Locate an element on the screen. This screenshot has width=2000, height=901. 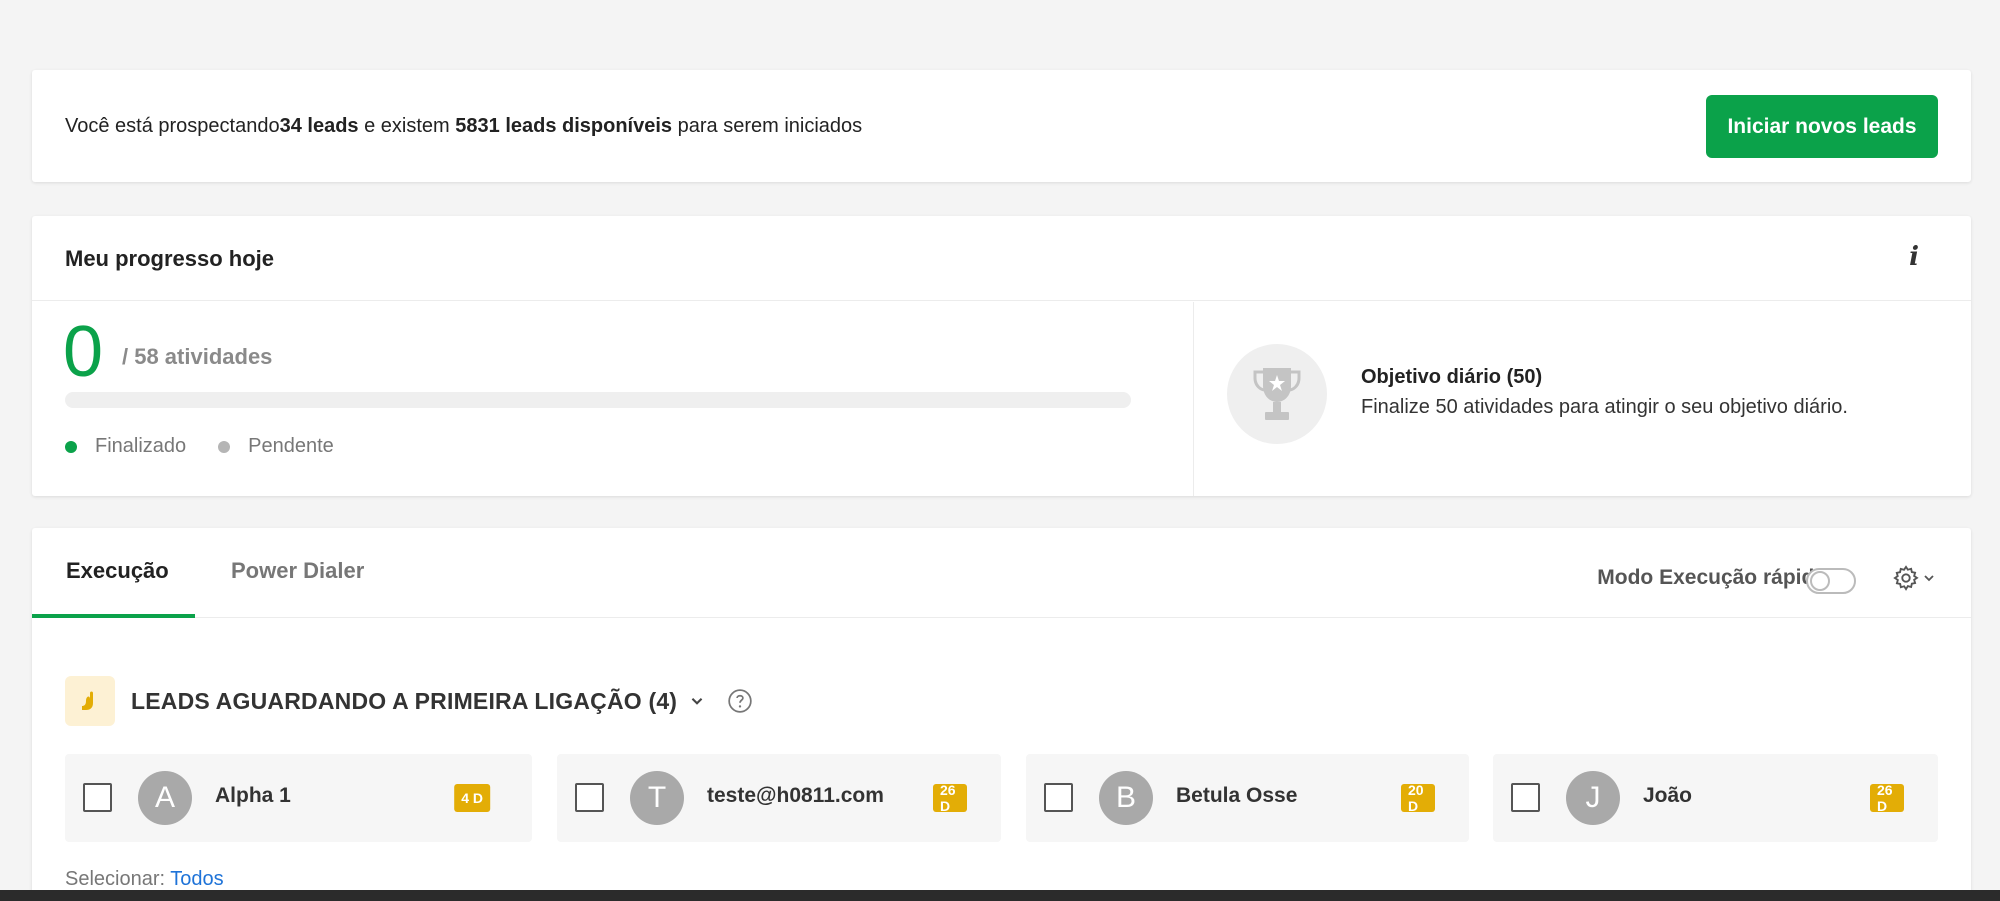
section-title: LEADS AGUARDANDO A PRIMEIRA LIGAÇÃO (4) is located at coordinates (404, 700).